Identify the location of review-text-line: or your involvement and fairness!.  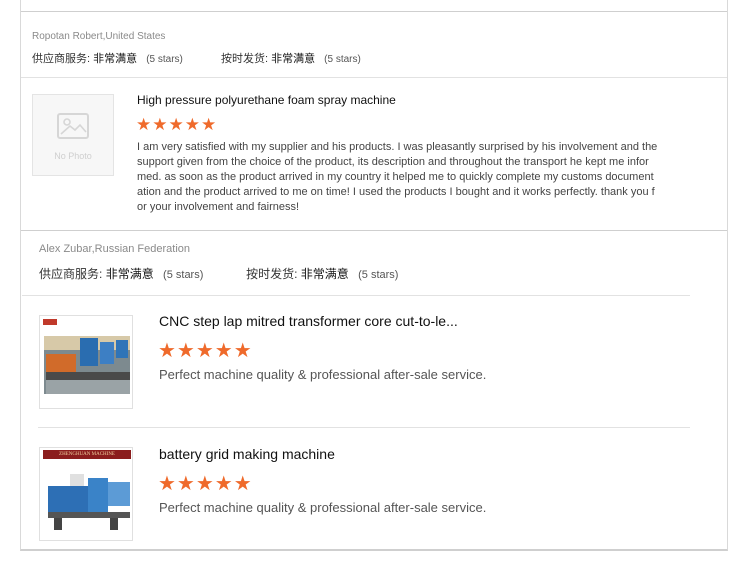
(218, 207).